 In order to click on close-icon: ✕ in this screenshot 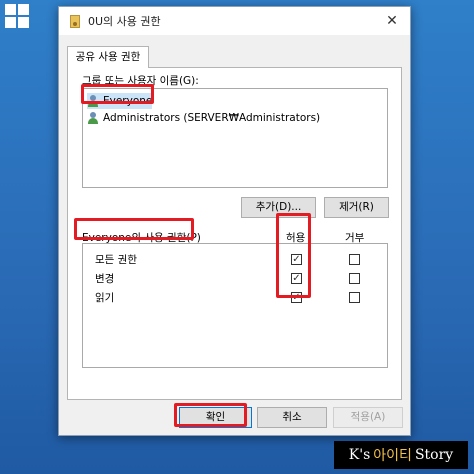, I will do `click(392, 21)`.